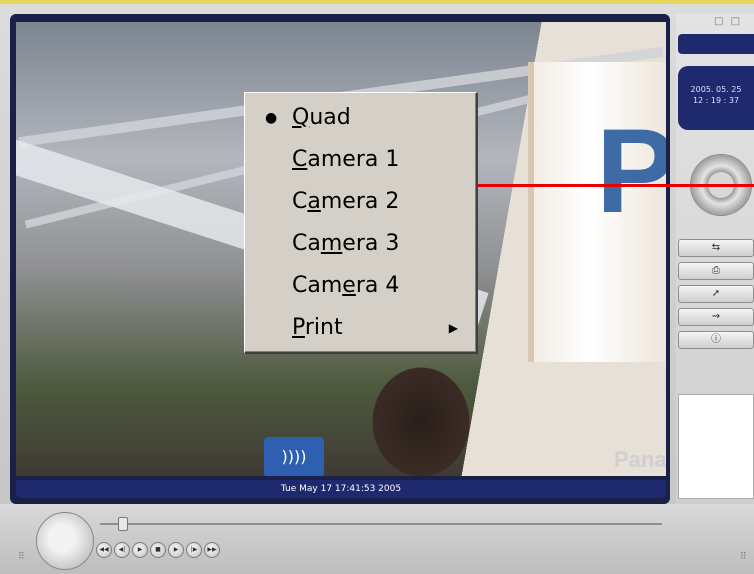 The height and width of the screenshot is (574, 754). Describe the element at coordinates (300, 159) in the screenshot. I see `mnemonic: C` at that location.